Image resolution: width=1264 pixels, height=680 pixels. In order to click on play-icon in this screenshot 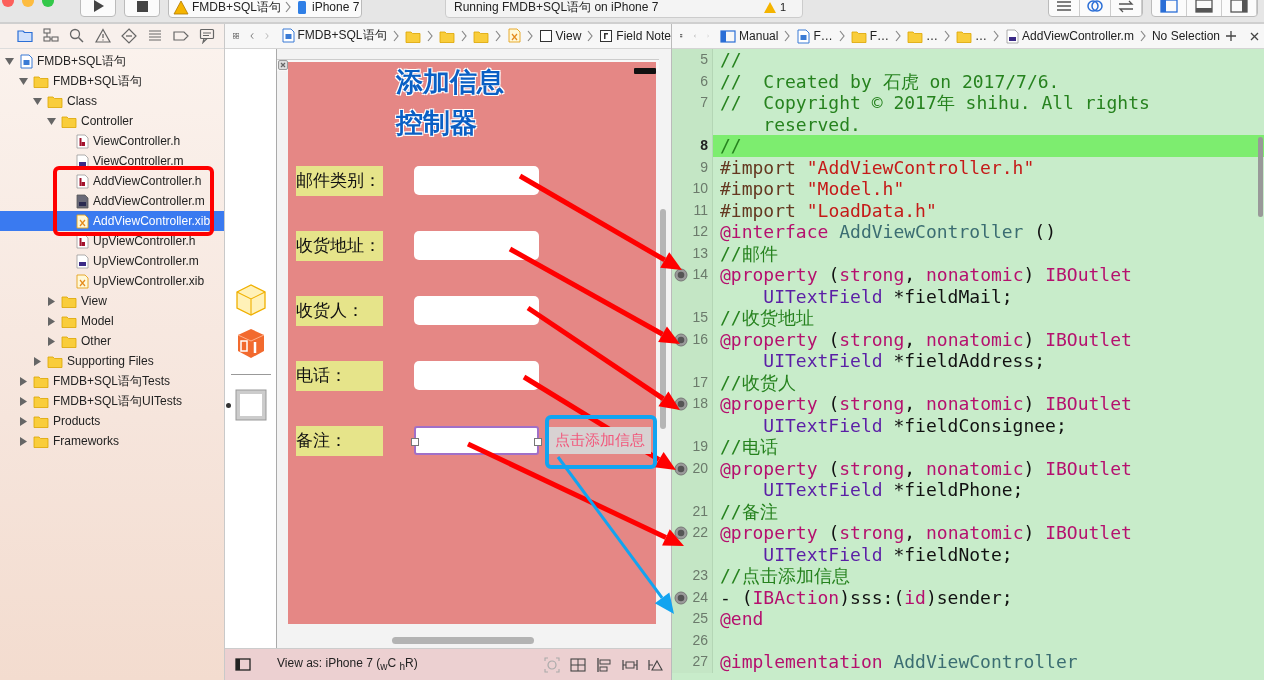, I will do `click(98, 6)`.